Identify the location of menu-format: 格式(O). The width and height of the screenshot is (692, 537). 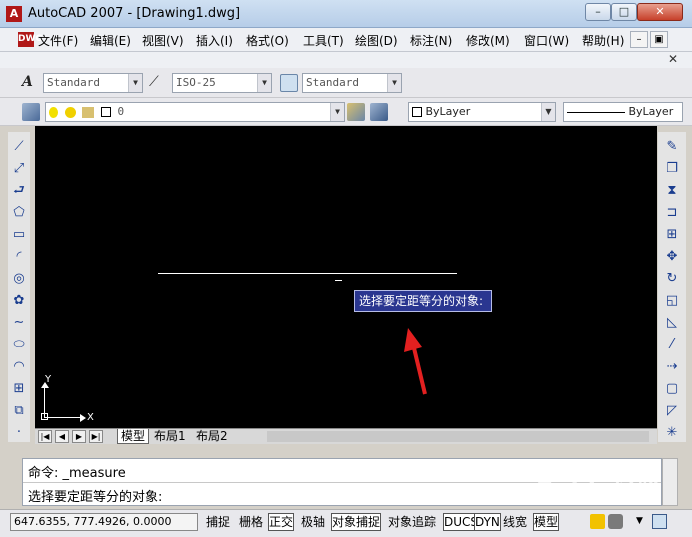
(267, 40).